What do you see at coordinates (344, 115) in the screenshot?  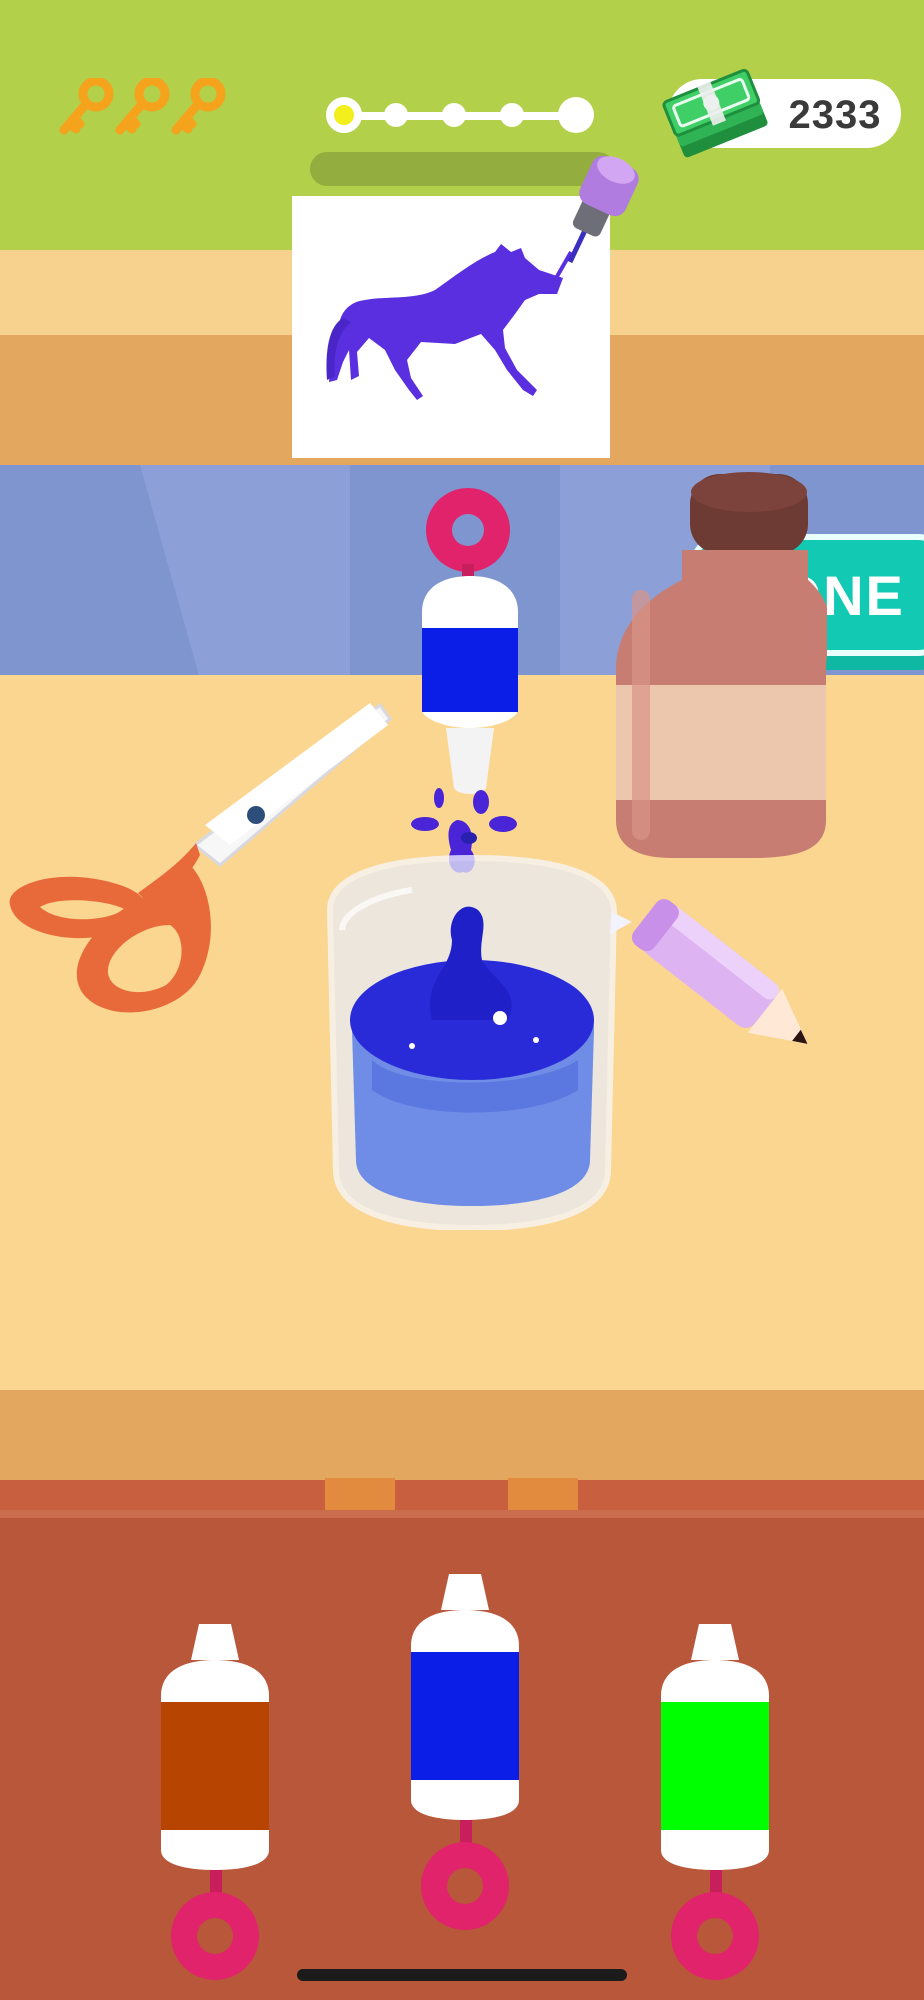 I see `progress-dot-current` at bounding box center [344, 115].